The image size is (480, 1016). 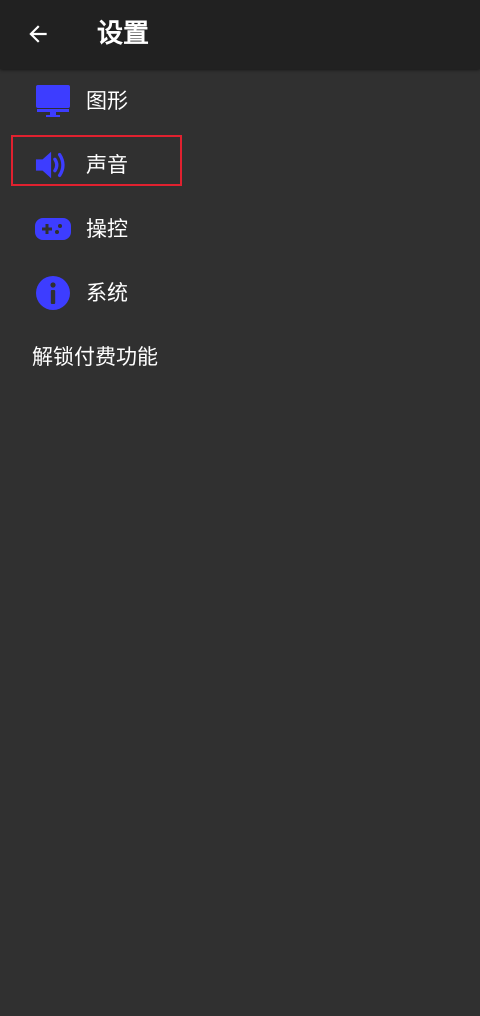 I want to click on settings-item-label: 系统, so click(x=107, y=293).